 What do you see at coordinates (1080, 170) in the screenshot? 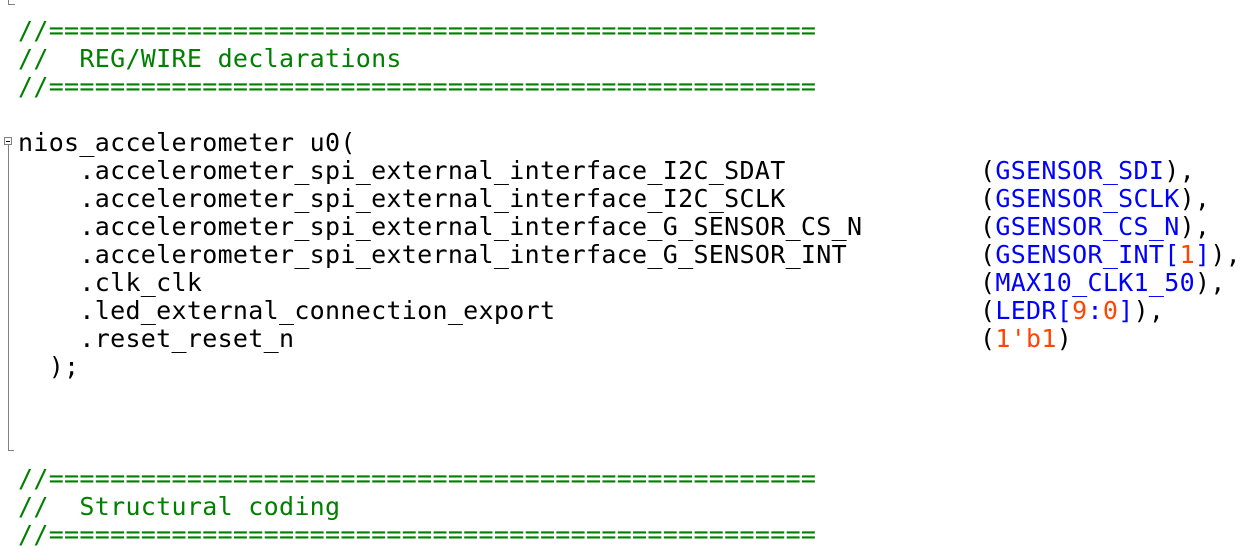
I see `signal-name: GSENSOR_SDI` at bounding box center [1080, 170].